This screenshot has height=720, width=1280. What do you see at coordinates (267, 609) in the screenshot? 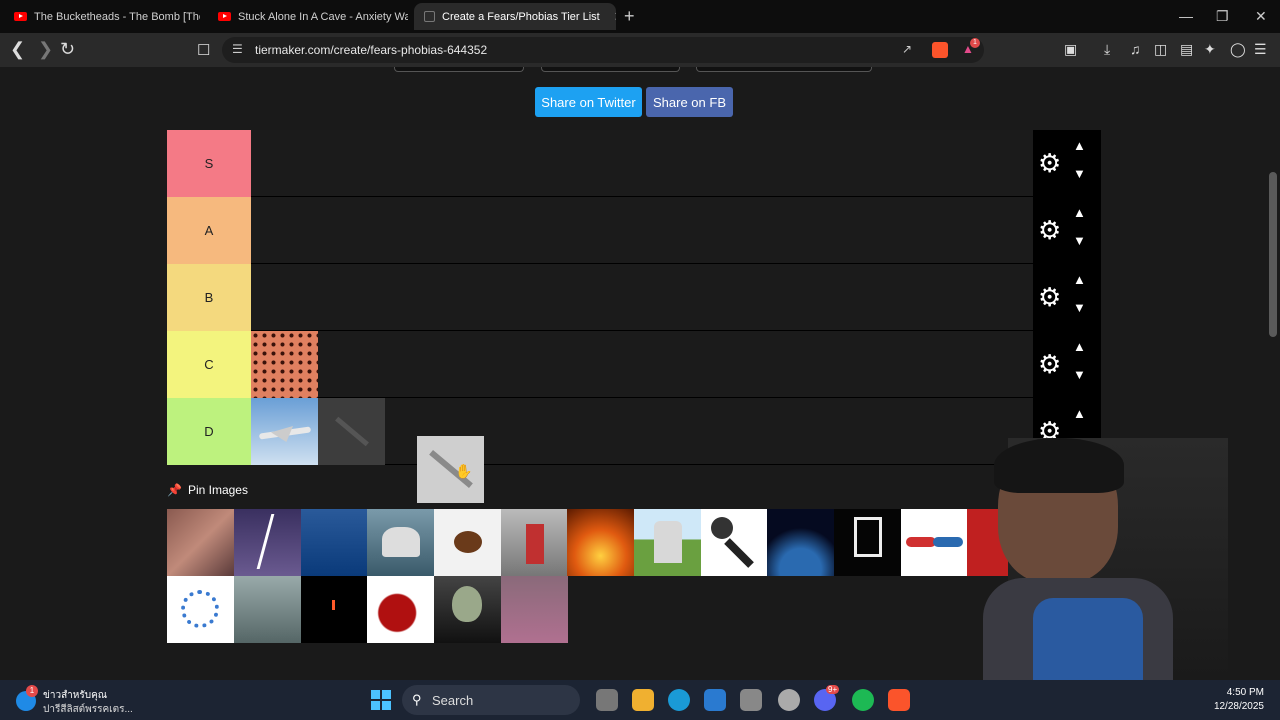
I see `height-image` at bounding box center [267, 609].